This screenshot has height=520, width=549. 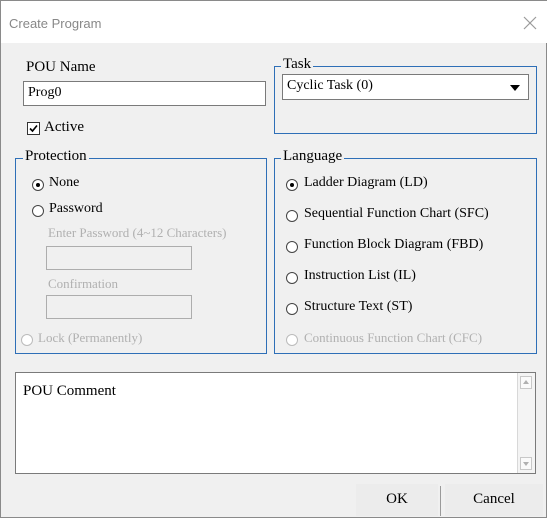 I want to click on language-il-label: Instruction List (IL), so click(x=360, y=275).